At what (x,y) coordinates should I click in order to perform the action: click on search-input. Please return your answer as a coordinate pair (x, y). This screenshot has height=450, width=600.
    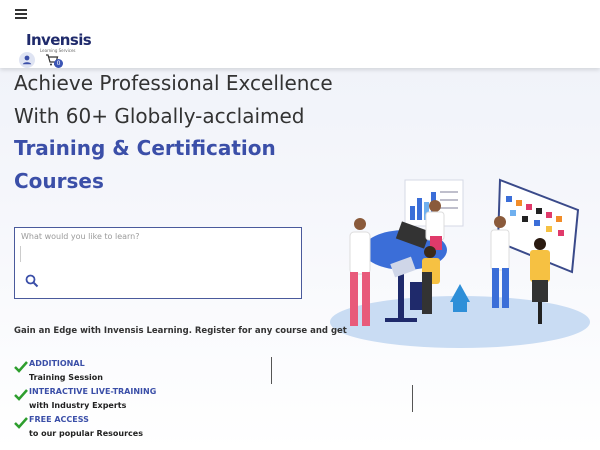
    Looking at the image, I should click on (159, 236).